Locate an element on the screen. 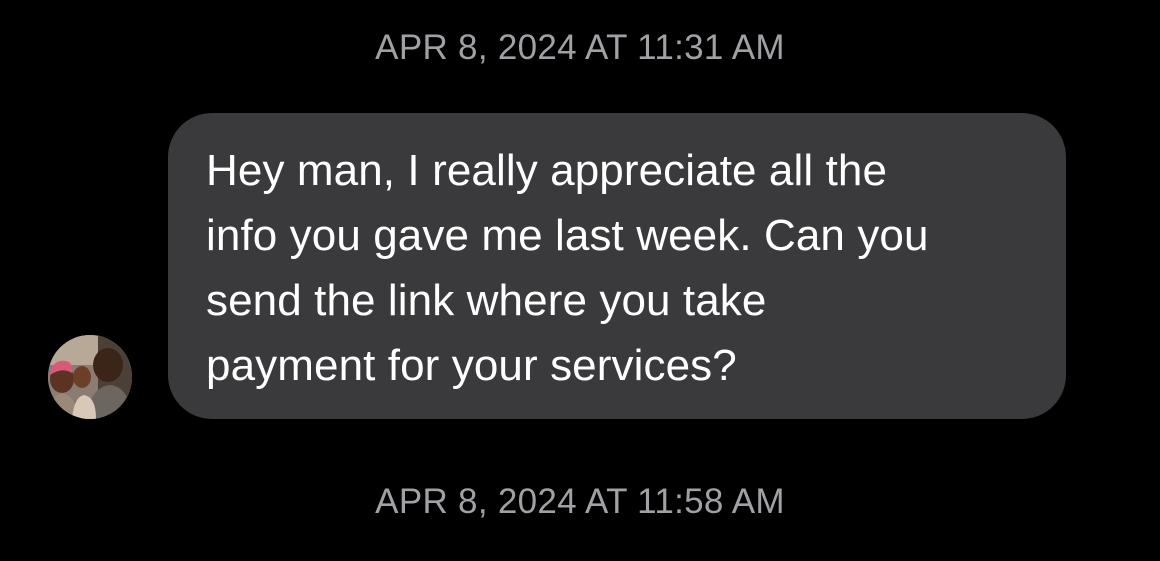 This screenshot has height=561, width=1160. contact-avatar is located at coordinates (90, 377).